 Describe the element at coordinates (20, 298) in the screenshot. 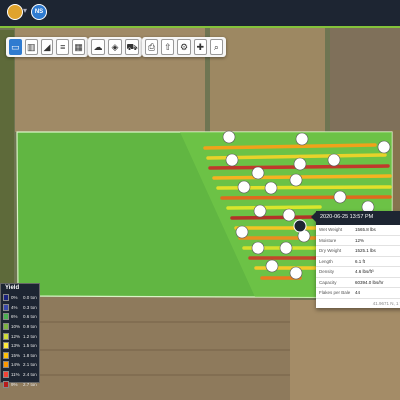

I see `legend-row: 0% 0.0 ton` at that location.